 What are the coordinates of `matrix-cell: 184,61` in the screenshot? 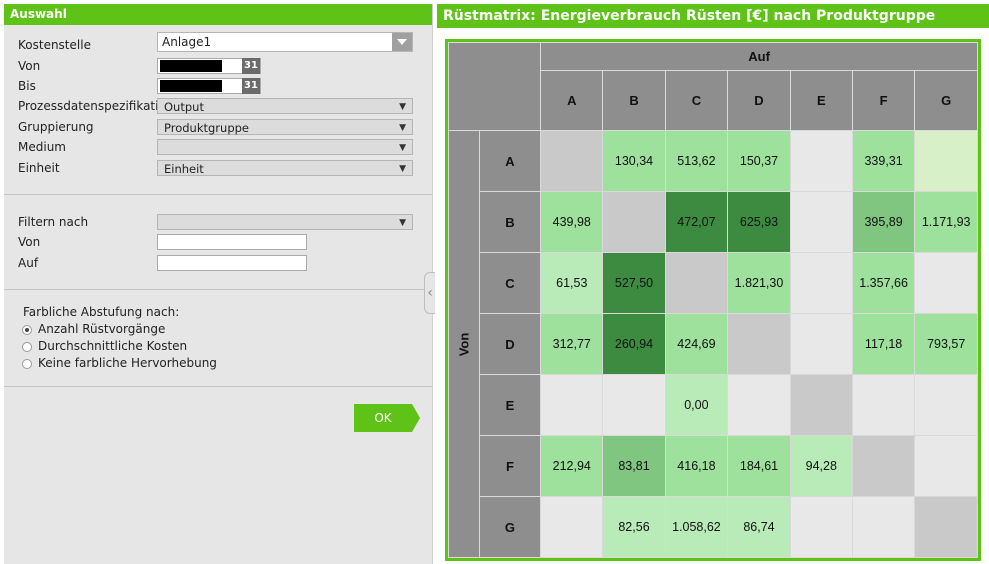 It's located at (759, 466).